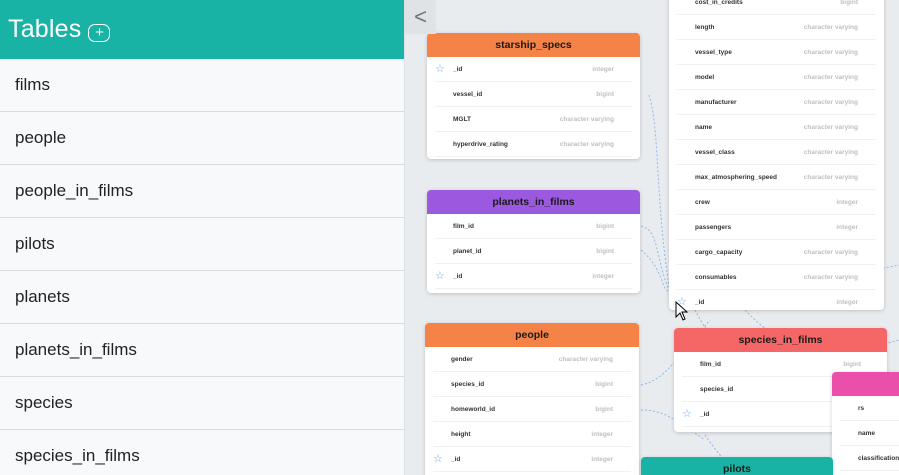  What do you see at coordinates (202, 138) in the screenshot?
I see `table-item-people: people` at bounding box center [202, 138].